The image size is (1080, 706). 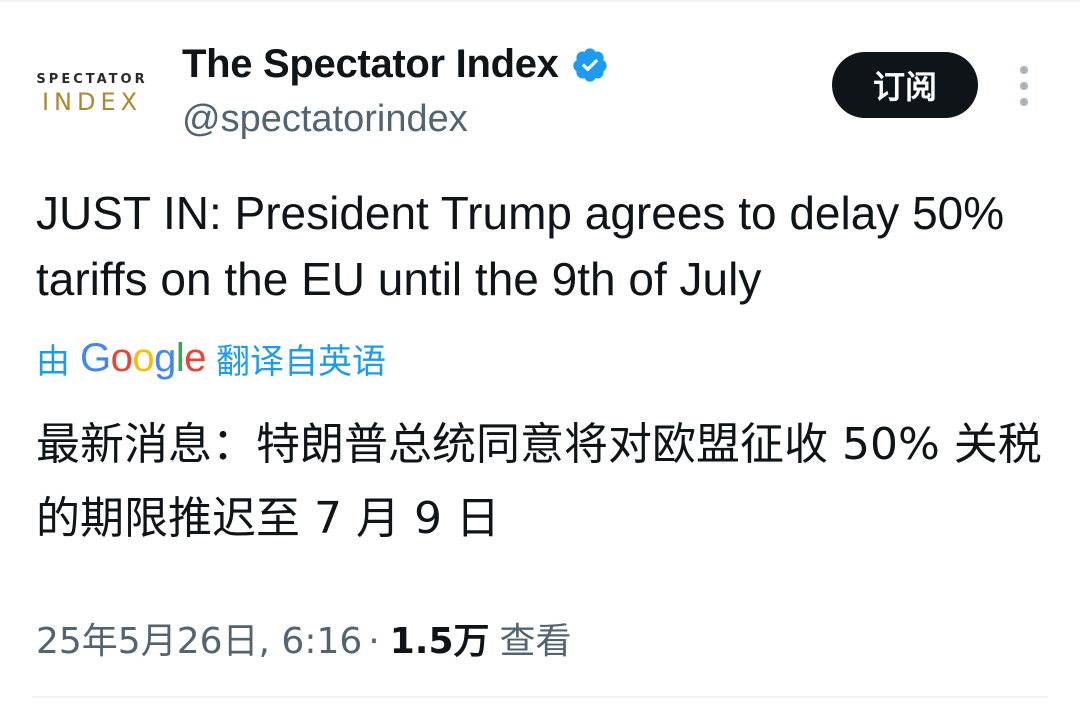 I want to click on bottom-divider, so click(x=540, y=697).